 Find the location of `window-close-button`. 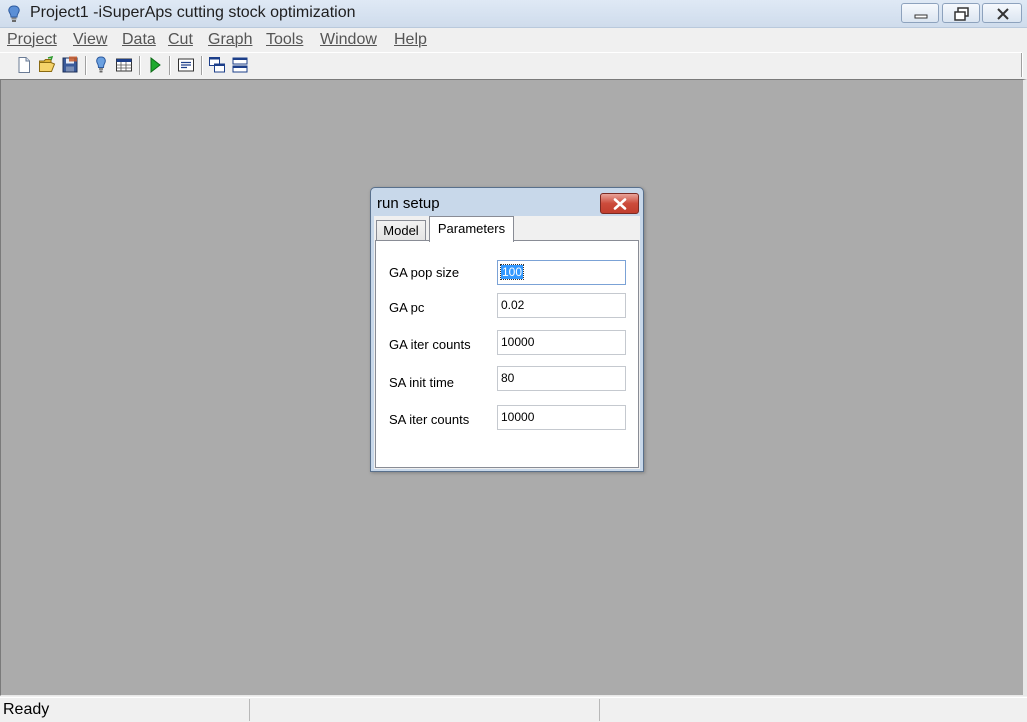

window-close-button is located at coordinates (1002, 13).